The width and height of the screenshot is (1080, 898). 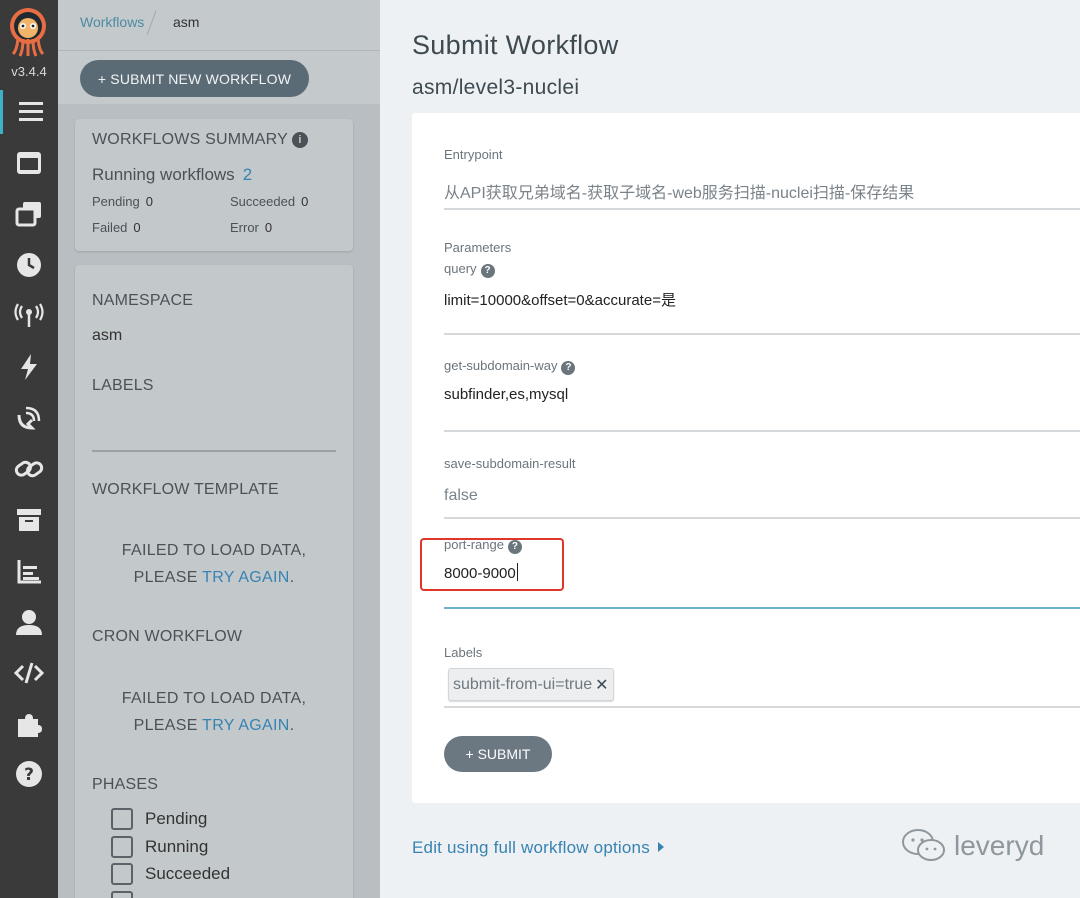 What do you see at coordinates (679, 191) in the screenshot?
I see `entrypoint-select: 从API获取兄弟域名-获取子域名-web服务扫描-nuclei扫描-保存结果` at bounding box center [679, 191].